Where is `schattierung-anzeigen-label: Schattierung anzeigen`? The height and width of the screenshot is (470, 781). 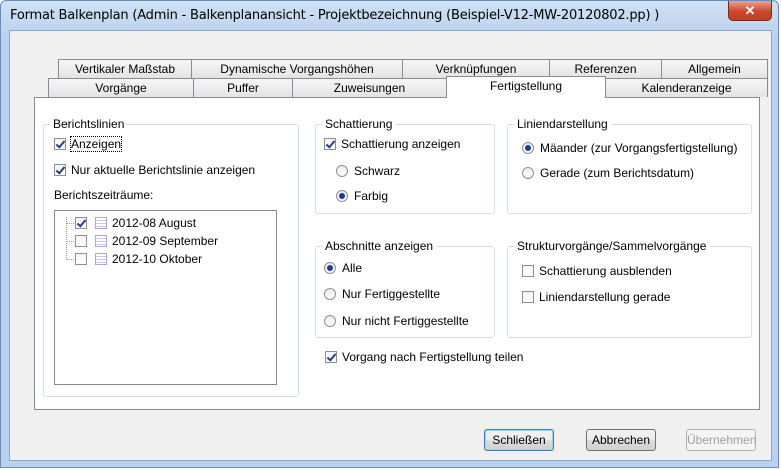 schattierung-anzeigen-label: Schattierung anzeigen is located at coordinates (401, 144).